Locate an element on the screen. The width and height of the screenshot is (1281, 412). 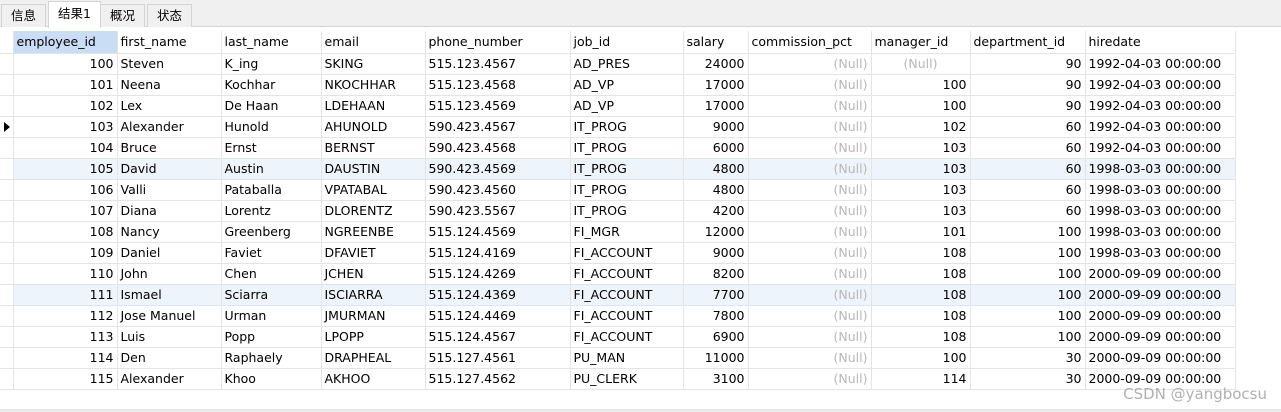
cell-first-name: Den is located at coordinates (169, 358).